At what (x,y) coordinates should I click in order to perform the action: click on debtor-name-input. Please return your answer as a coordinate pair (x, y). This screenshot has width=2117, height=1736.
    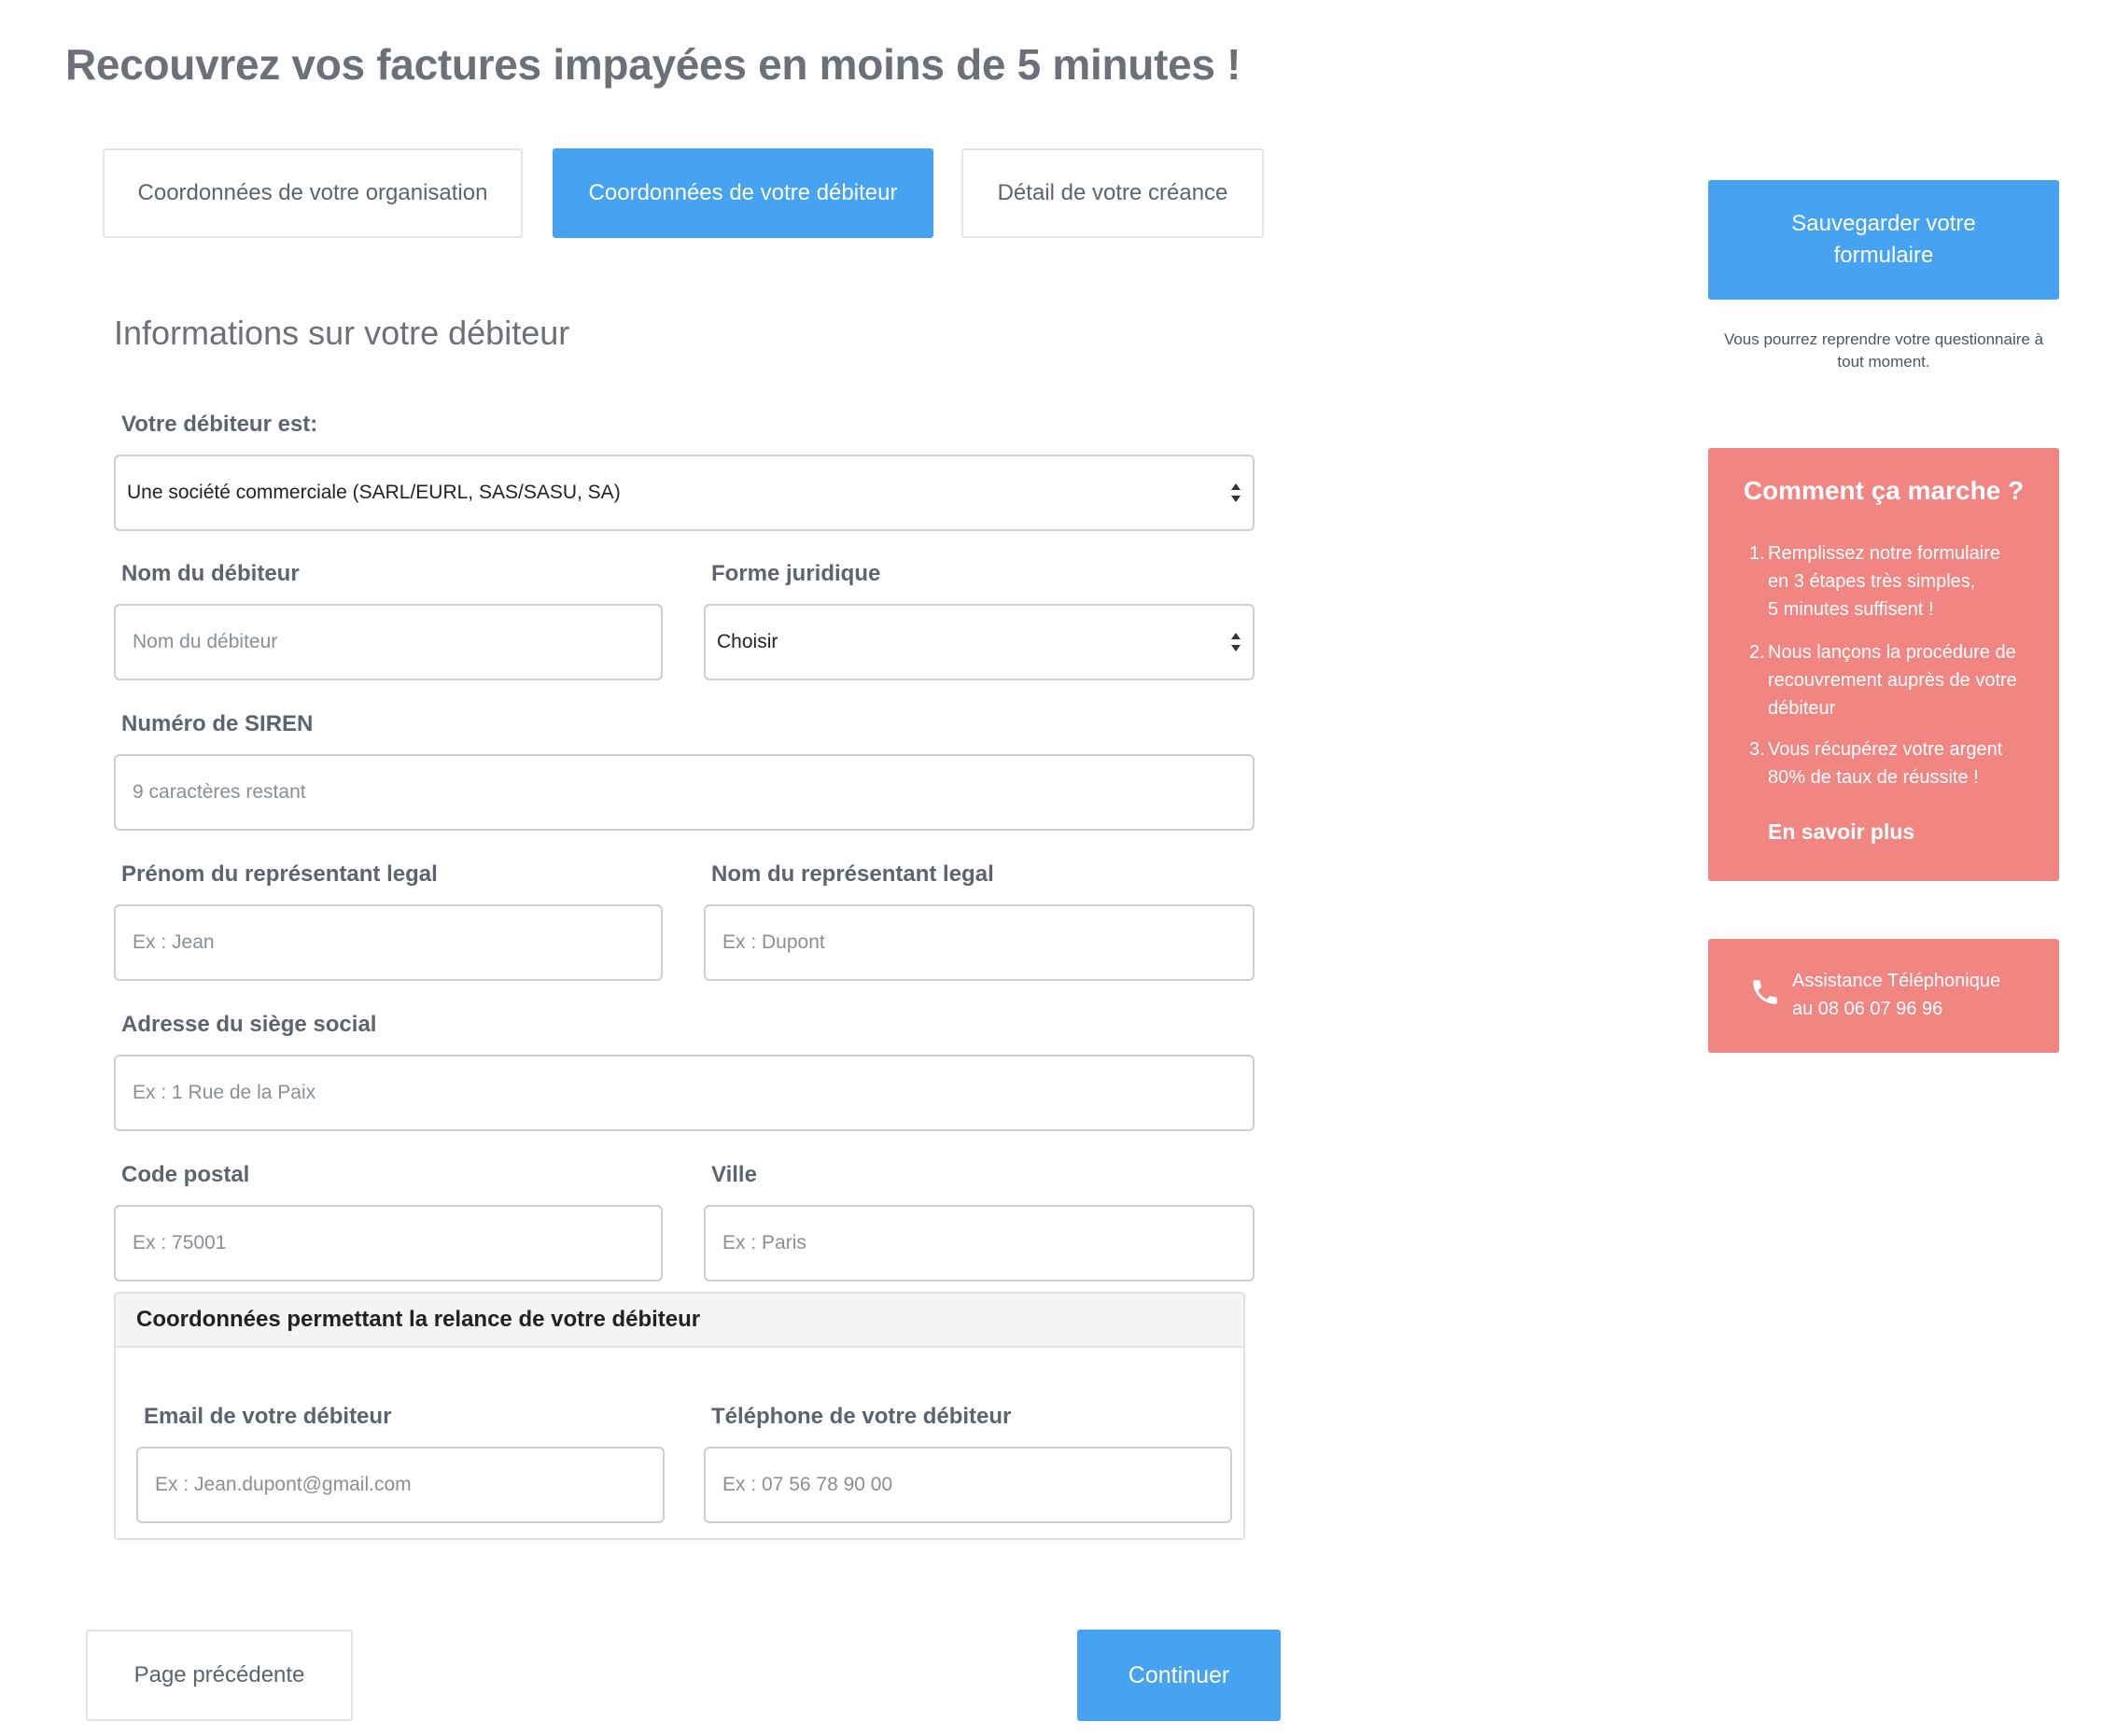
    Looking at the image, I should click on (388, 642).